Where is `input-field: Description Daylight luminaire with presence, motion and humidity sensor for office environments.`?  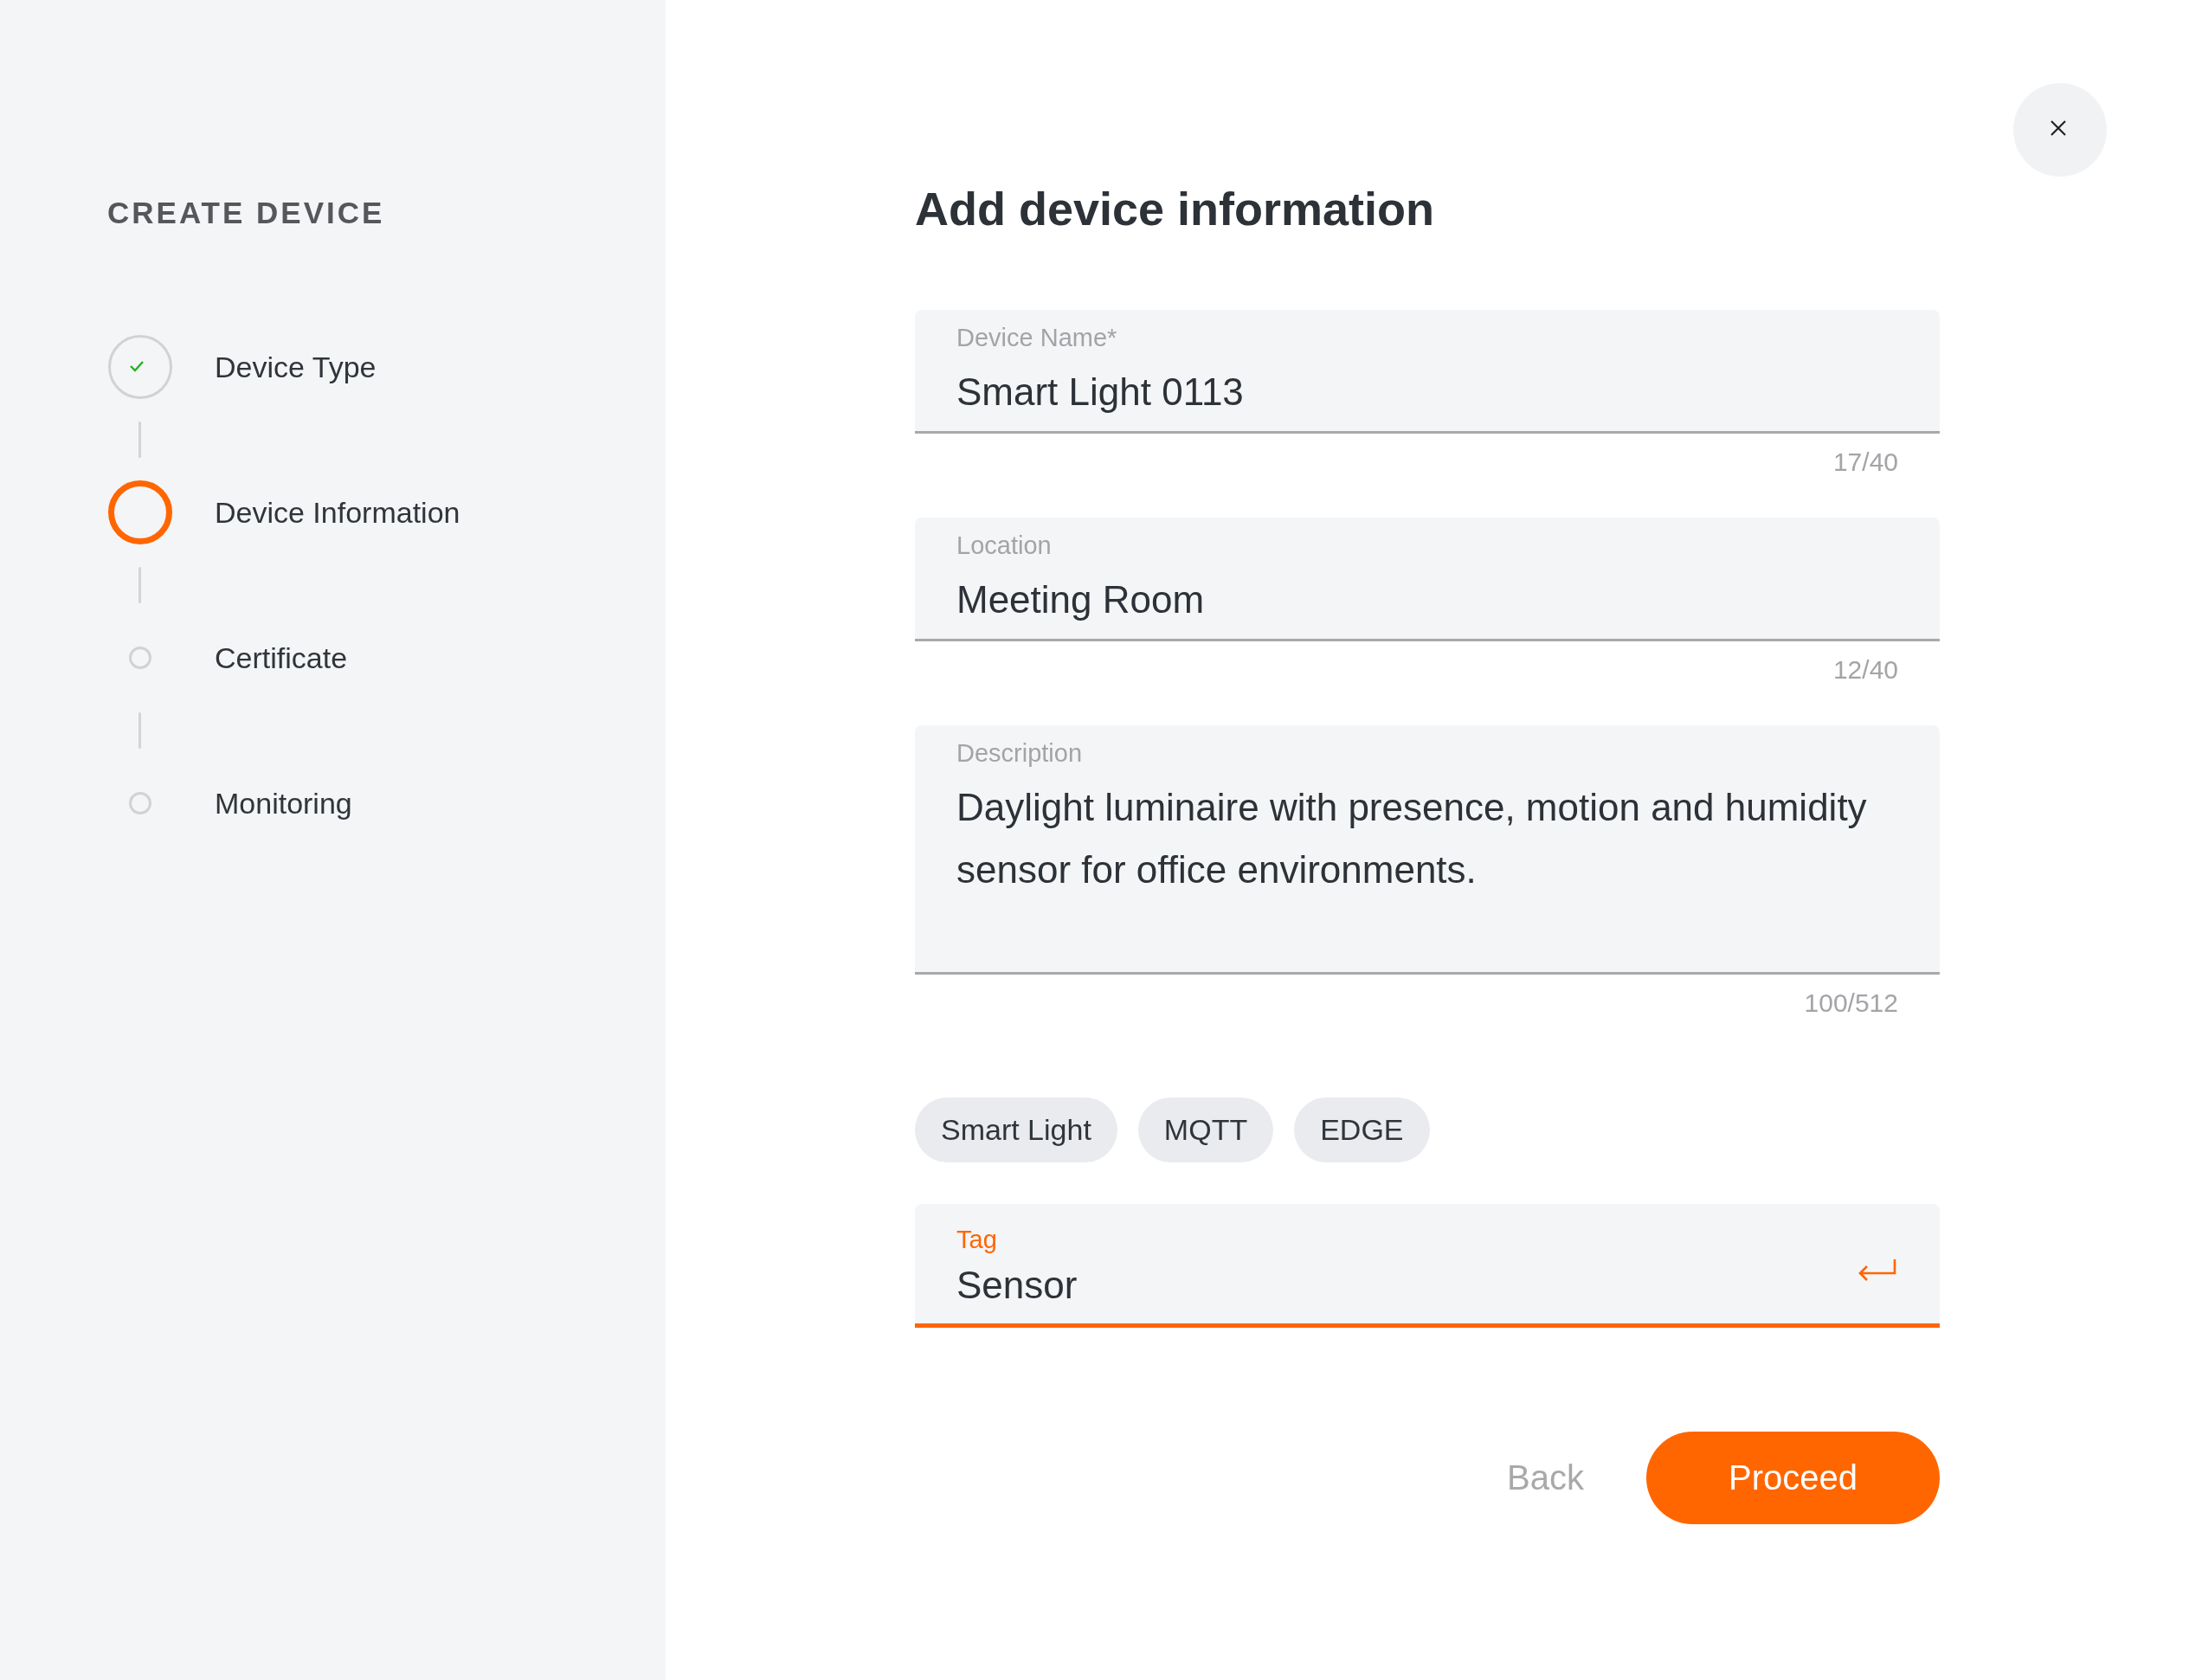
input-field: Description Daylight luminaire with presence, motion and humidity sensor for office environments. is located at coordinates (1427, 850).